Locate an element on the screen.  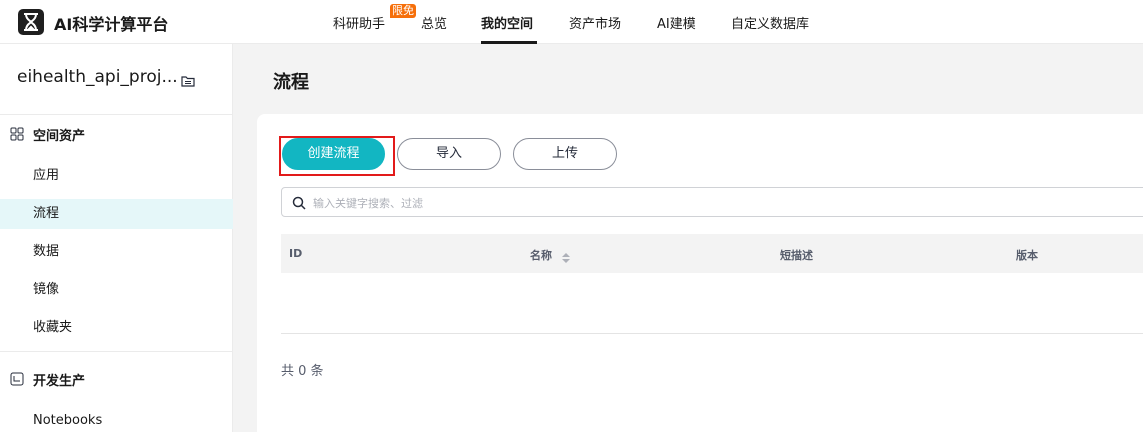
sidebar-group-dev-production: 开发生产 is located at coordinates (59, 379).